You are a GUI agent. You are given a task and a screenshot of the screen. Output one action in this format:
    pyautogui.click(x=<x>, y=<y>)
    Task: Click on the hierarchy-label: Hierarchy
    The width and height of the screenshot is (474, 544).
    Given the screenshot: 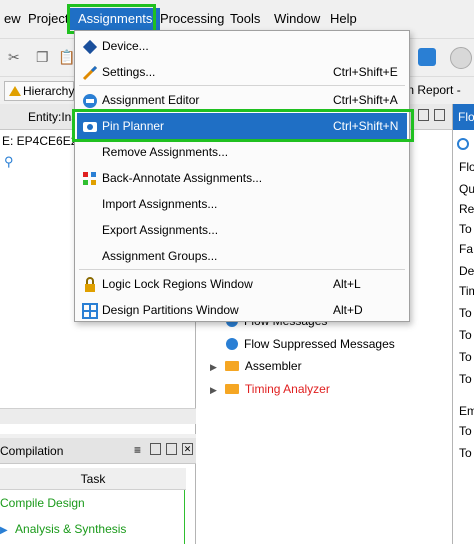 What is the action you would take?
    pyautogui.click(x=49, y=91)
    